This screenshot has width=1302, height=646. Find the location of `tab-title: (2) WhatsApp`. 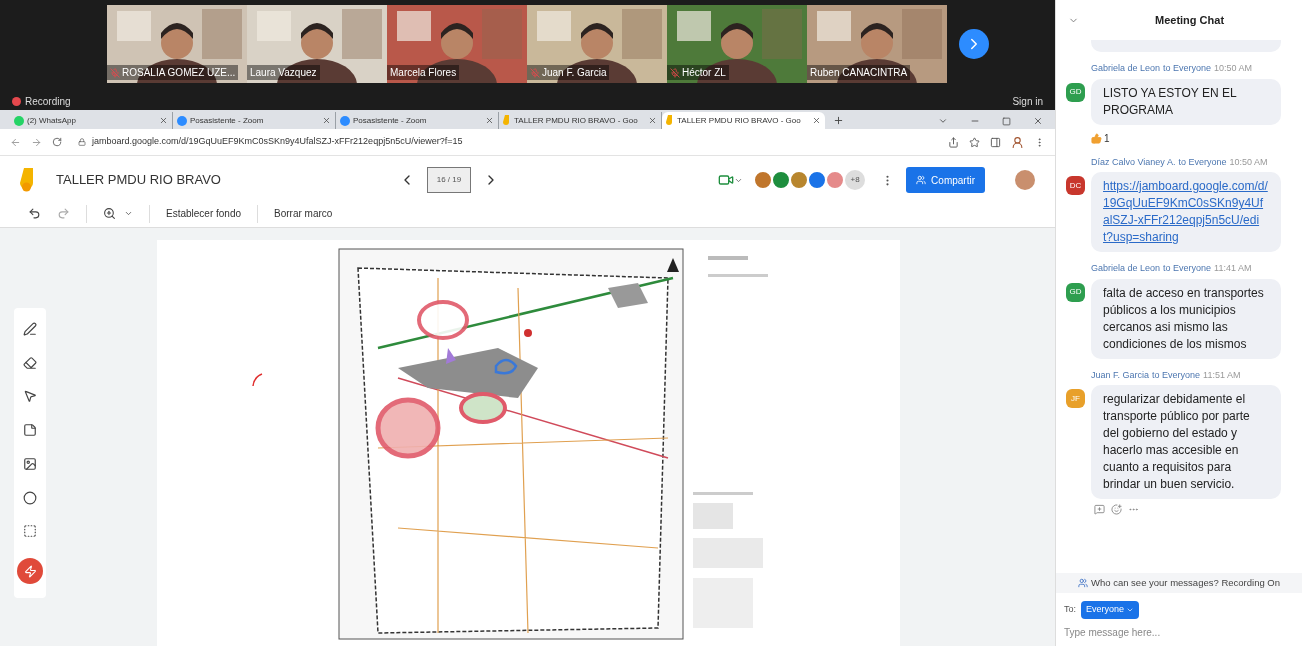

tab-title: (2) WhatsApp is located at coordinates (52, 120).